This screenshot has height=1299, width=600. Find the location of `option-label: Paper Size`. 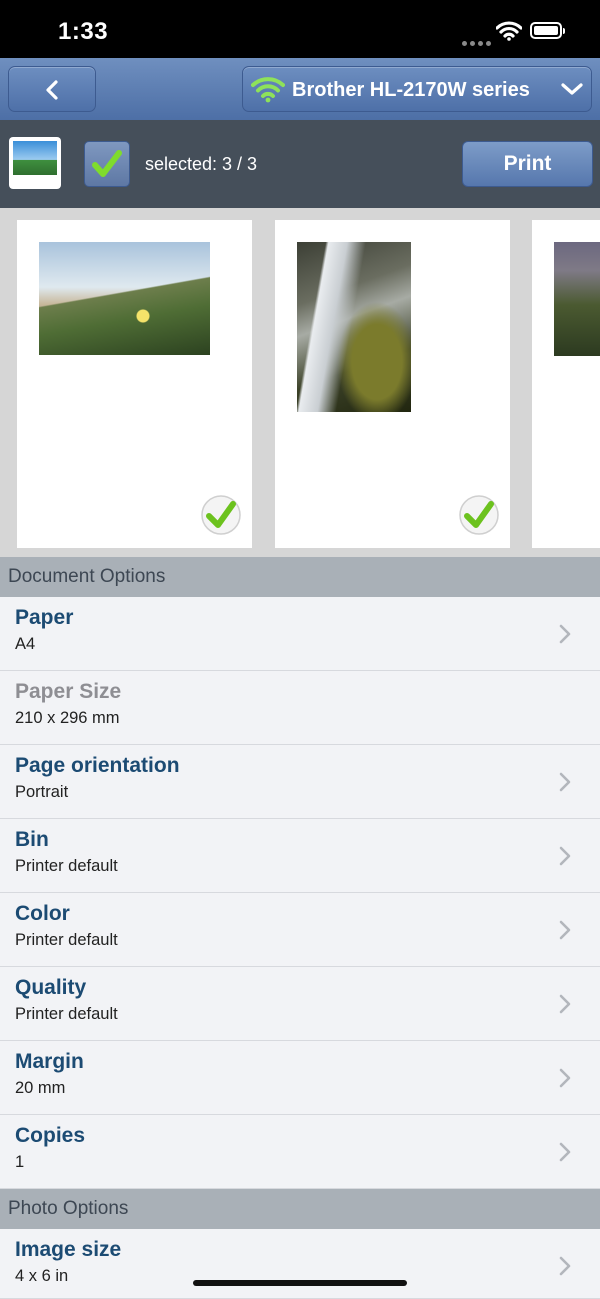

option-label: Paper Size is located at coordinates (68, 691).